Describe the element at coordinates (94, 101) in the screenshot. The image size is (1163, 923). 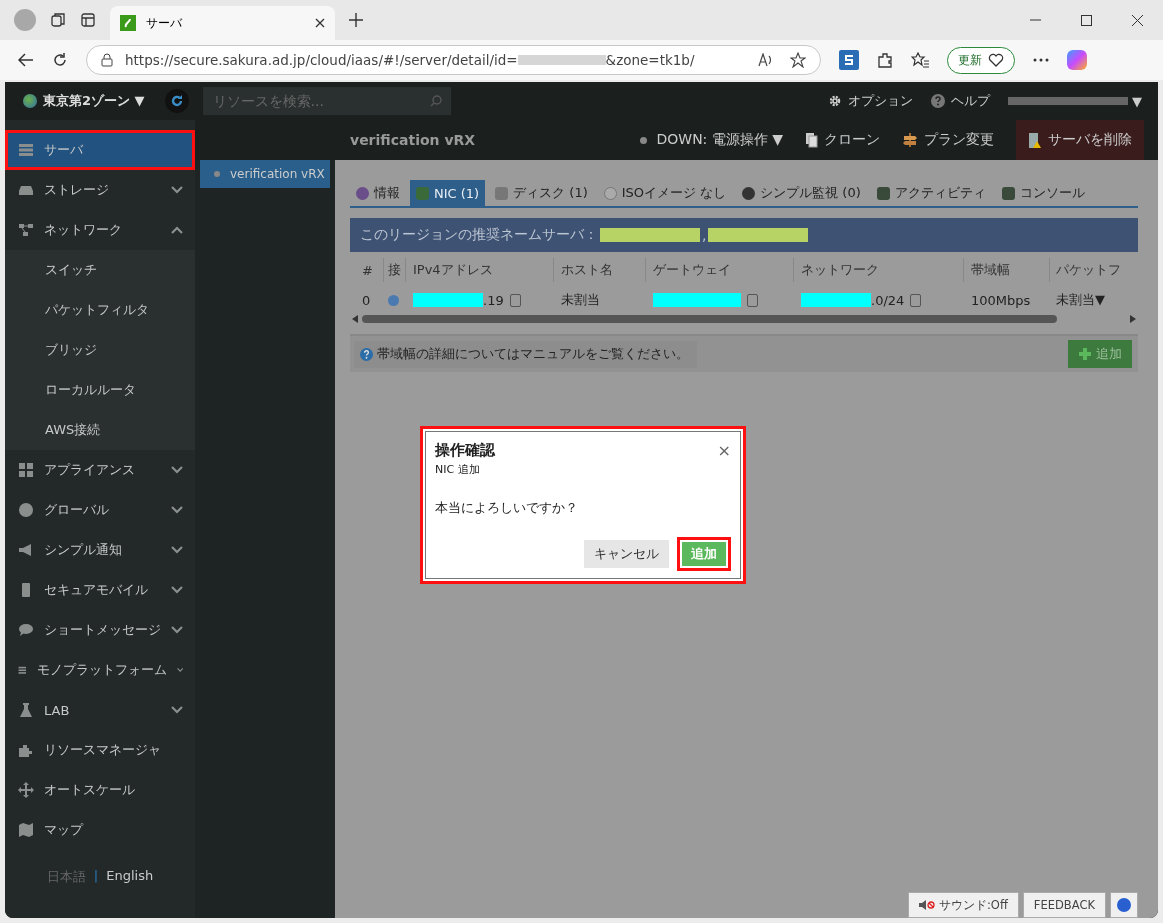
I see `zone-selector: 東京第2ゾーン ▼` at that location.